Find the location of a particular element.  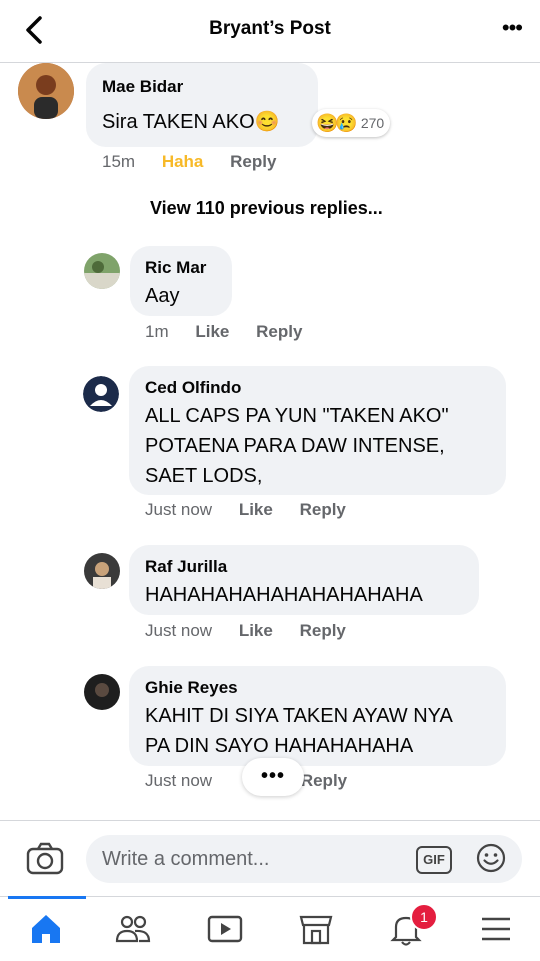

default-avatar-icon is located at coordinates (101, 394).